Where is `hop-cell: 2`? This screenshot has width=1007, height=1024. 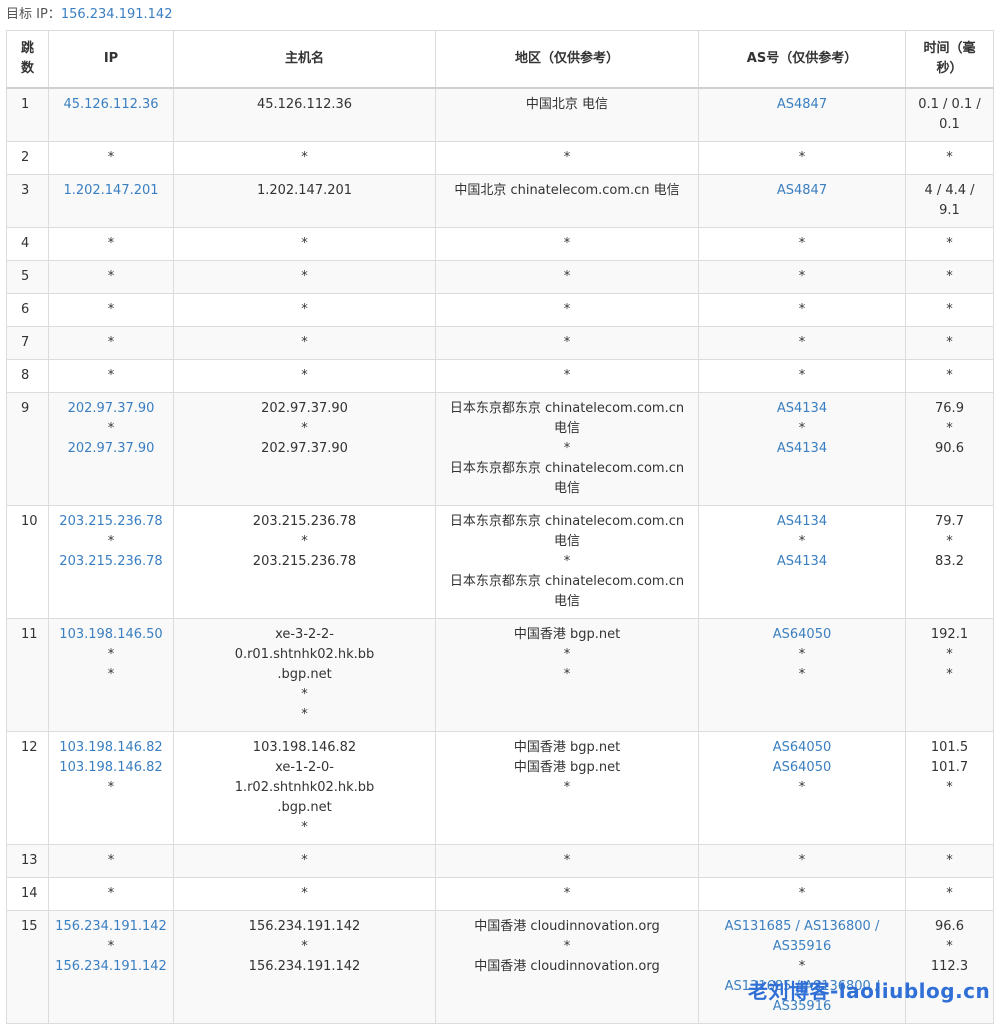 hop-cell: 2 is located at coordinates (27, 158).